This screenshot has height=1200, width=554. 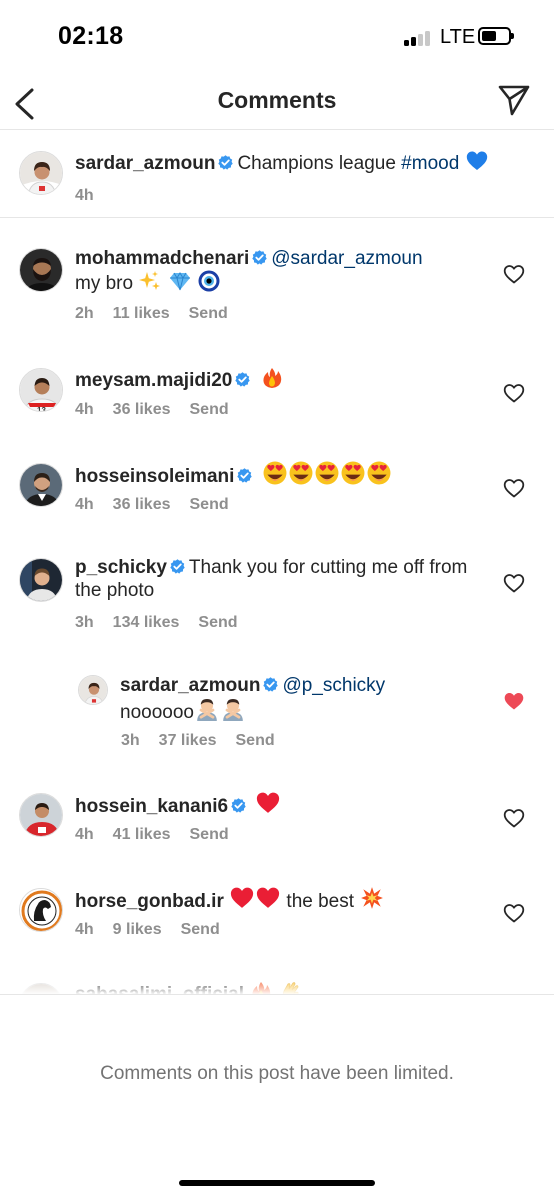 I want to click on comment-meta: 2h 11 likes Send, so click(x=161, y=314).